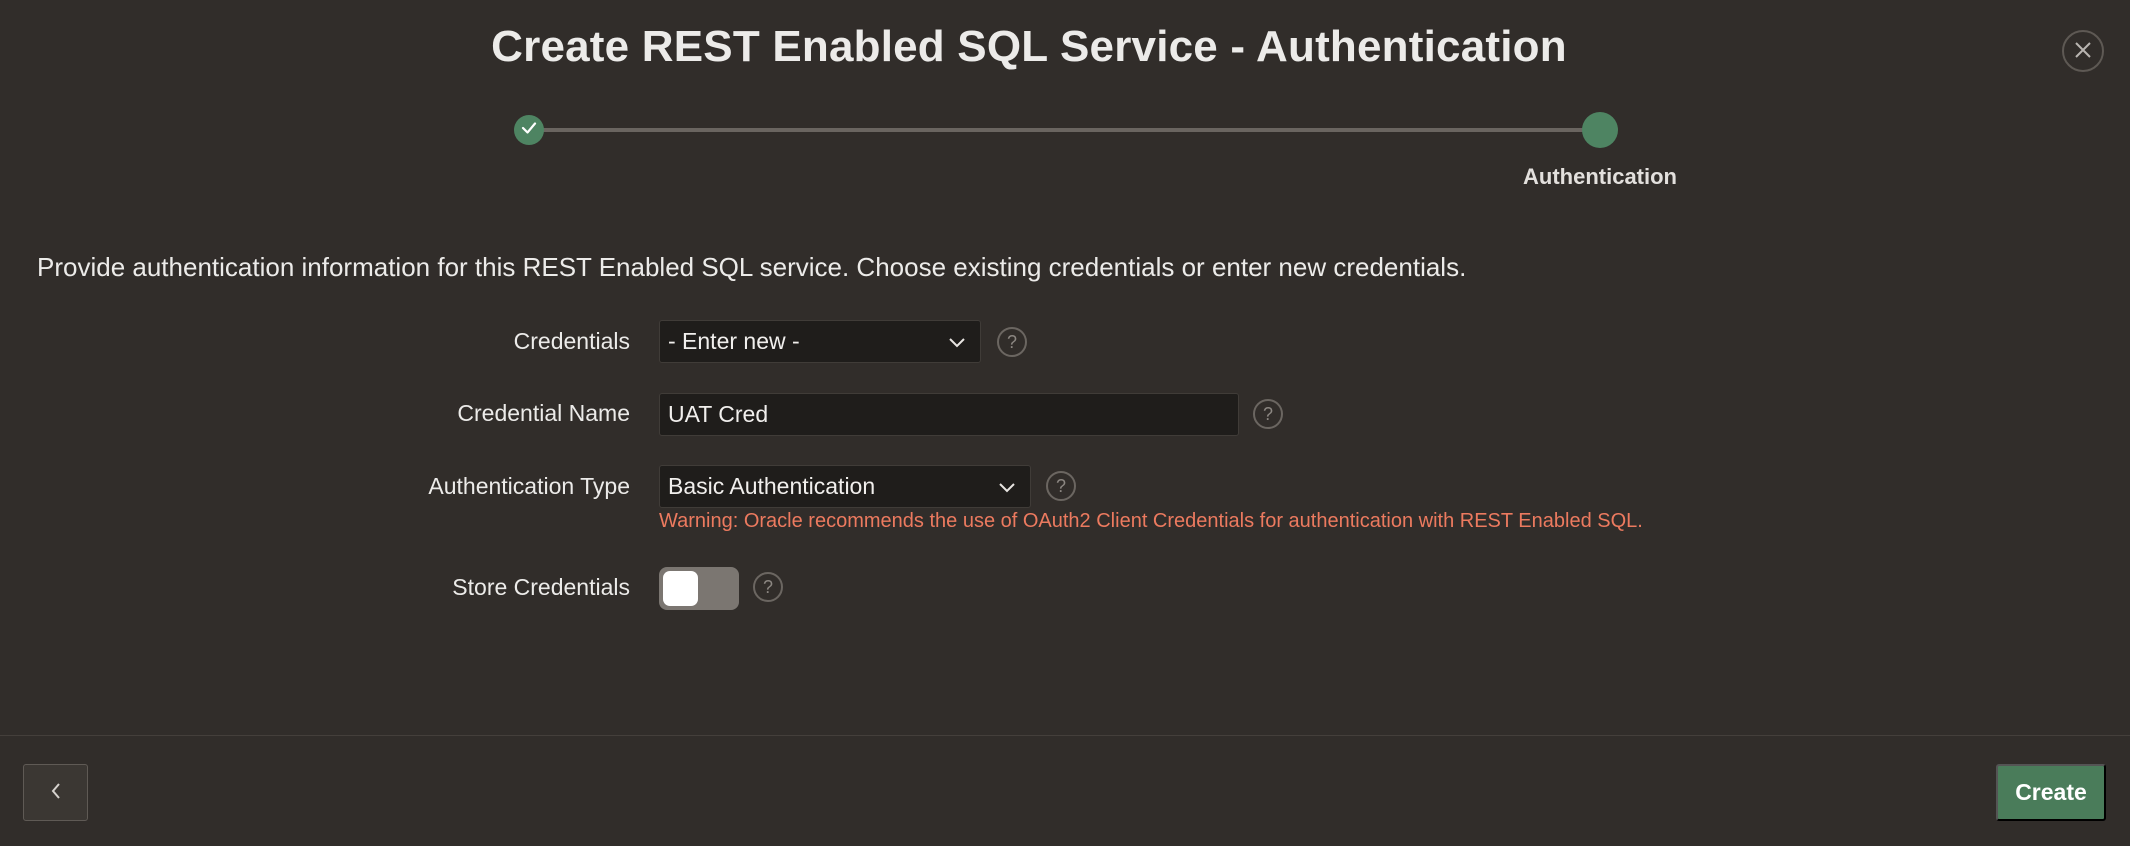 The width and height of the screenshot is (2130, 846). I want to click on progress-track, so click(1065, 130).